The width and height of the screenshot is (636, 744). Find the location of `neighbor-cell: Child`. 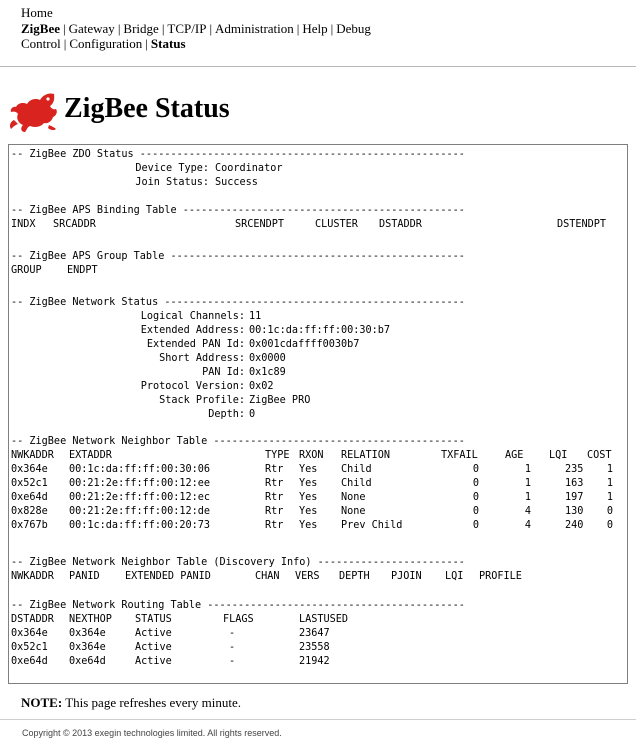

neighbor-cell: Child is located at coordinates (356, 469).